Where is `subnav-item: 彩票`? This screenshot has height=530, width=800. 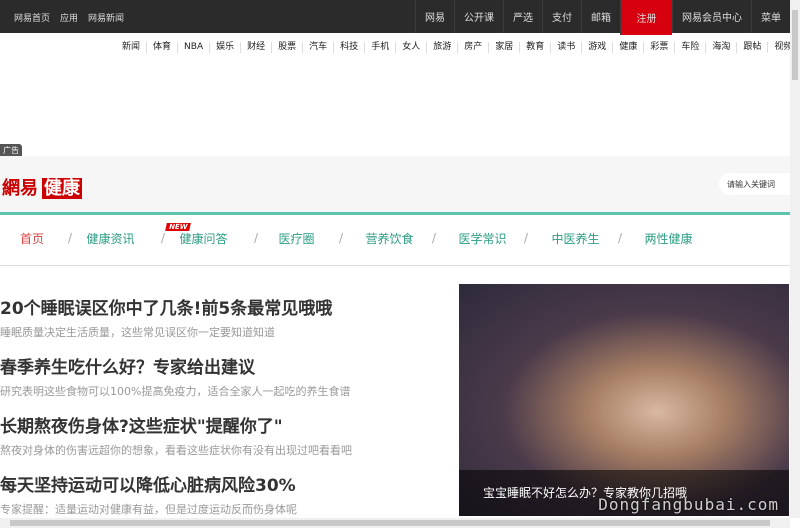
subnav-item: 彩票 is located at coordinates (658, 47).